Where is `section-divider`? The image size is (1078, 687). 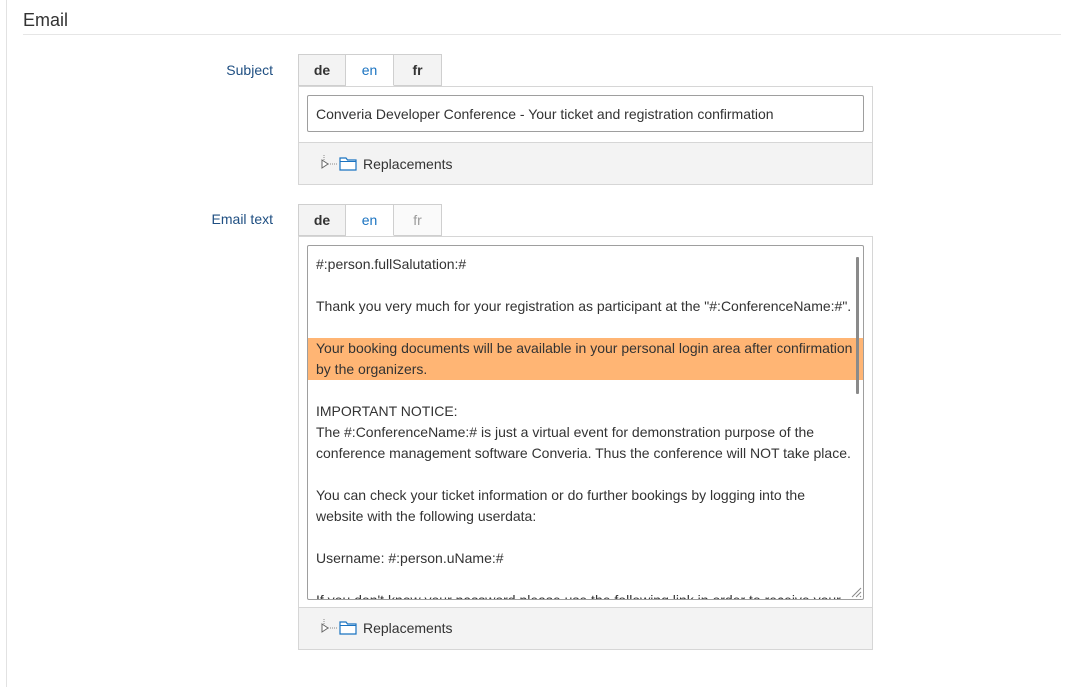 section-divider is located at coordinates (542, 34).